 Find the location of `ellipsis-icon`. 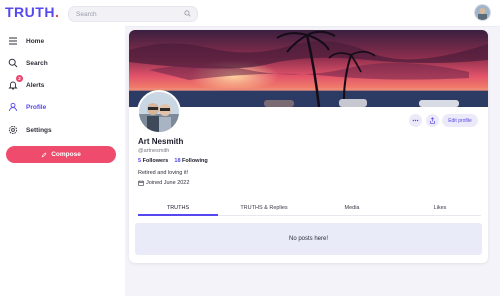

ellipsis-icon is located at coordinates (415, 120).